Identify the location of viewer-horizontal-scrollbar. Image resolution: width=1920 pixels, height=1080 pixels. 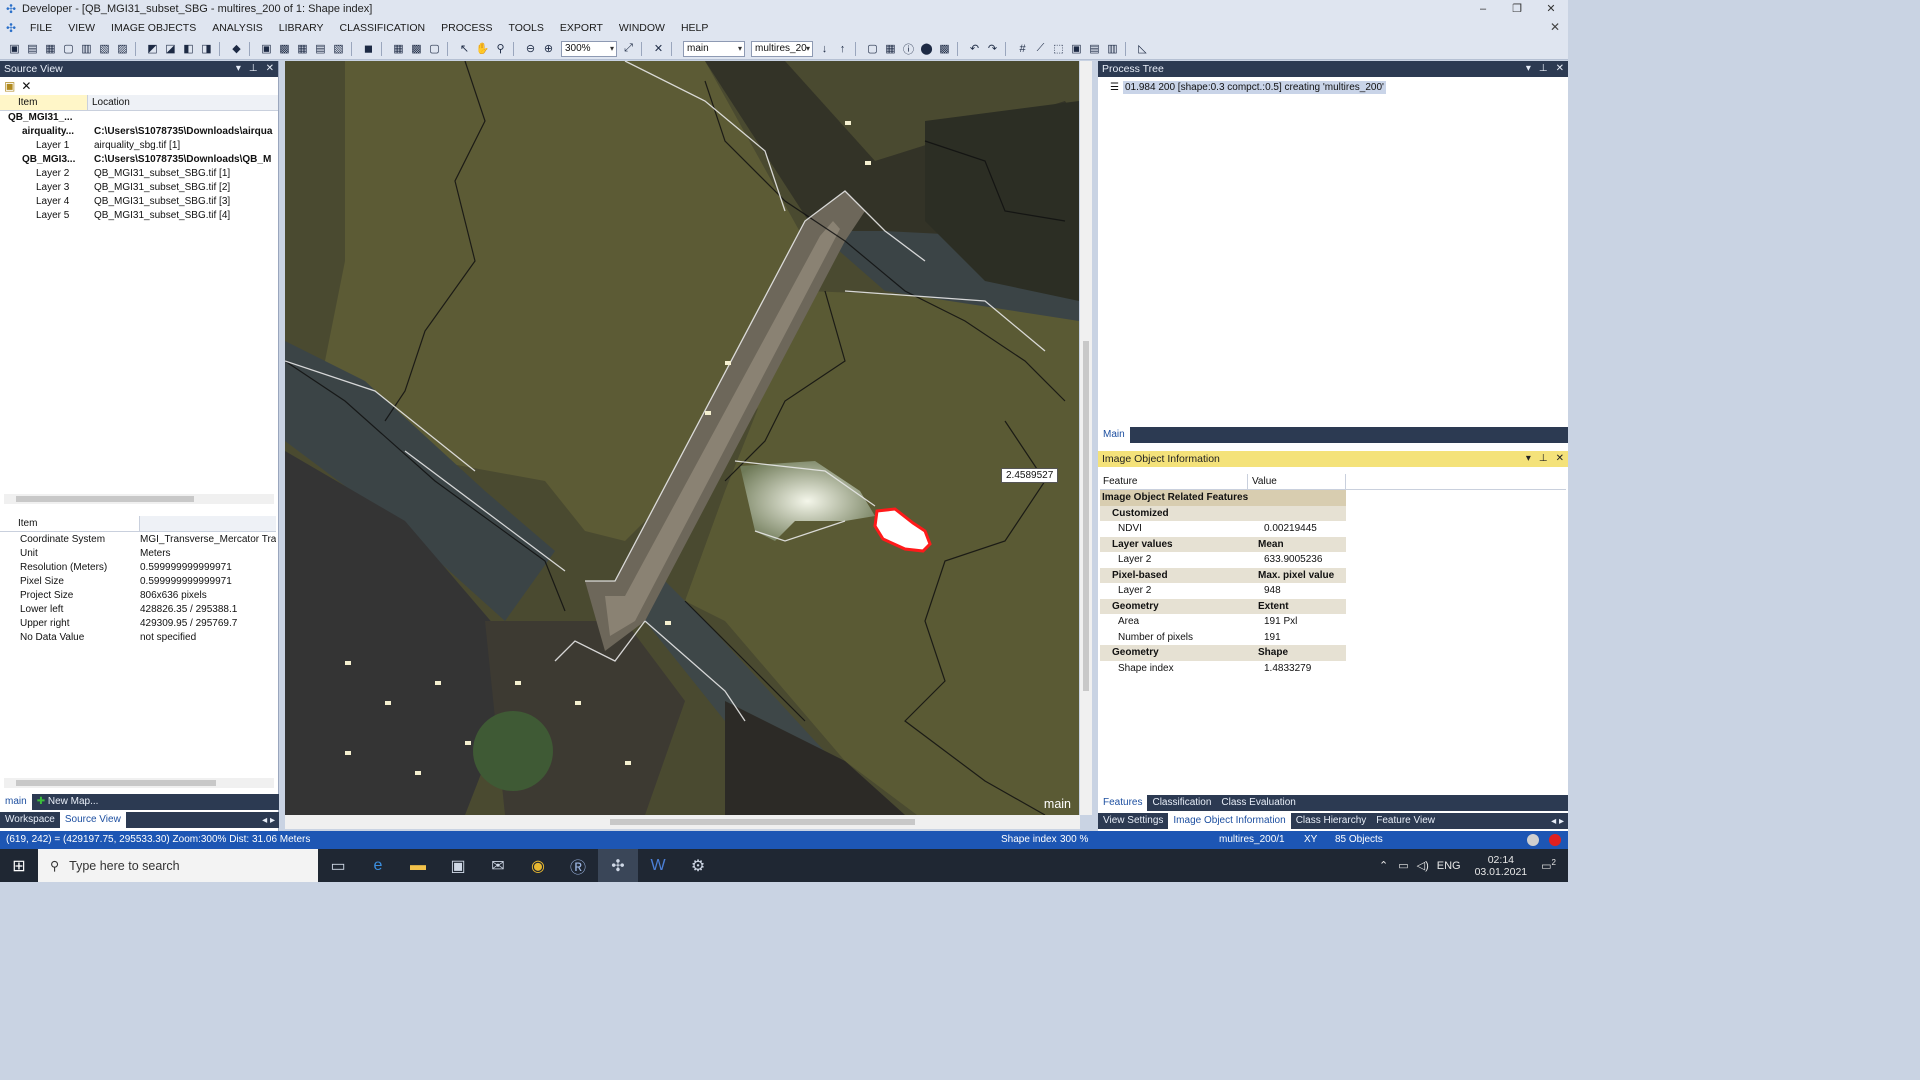
(682, 822).